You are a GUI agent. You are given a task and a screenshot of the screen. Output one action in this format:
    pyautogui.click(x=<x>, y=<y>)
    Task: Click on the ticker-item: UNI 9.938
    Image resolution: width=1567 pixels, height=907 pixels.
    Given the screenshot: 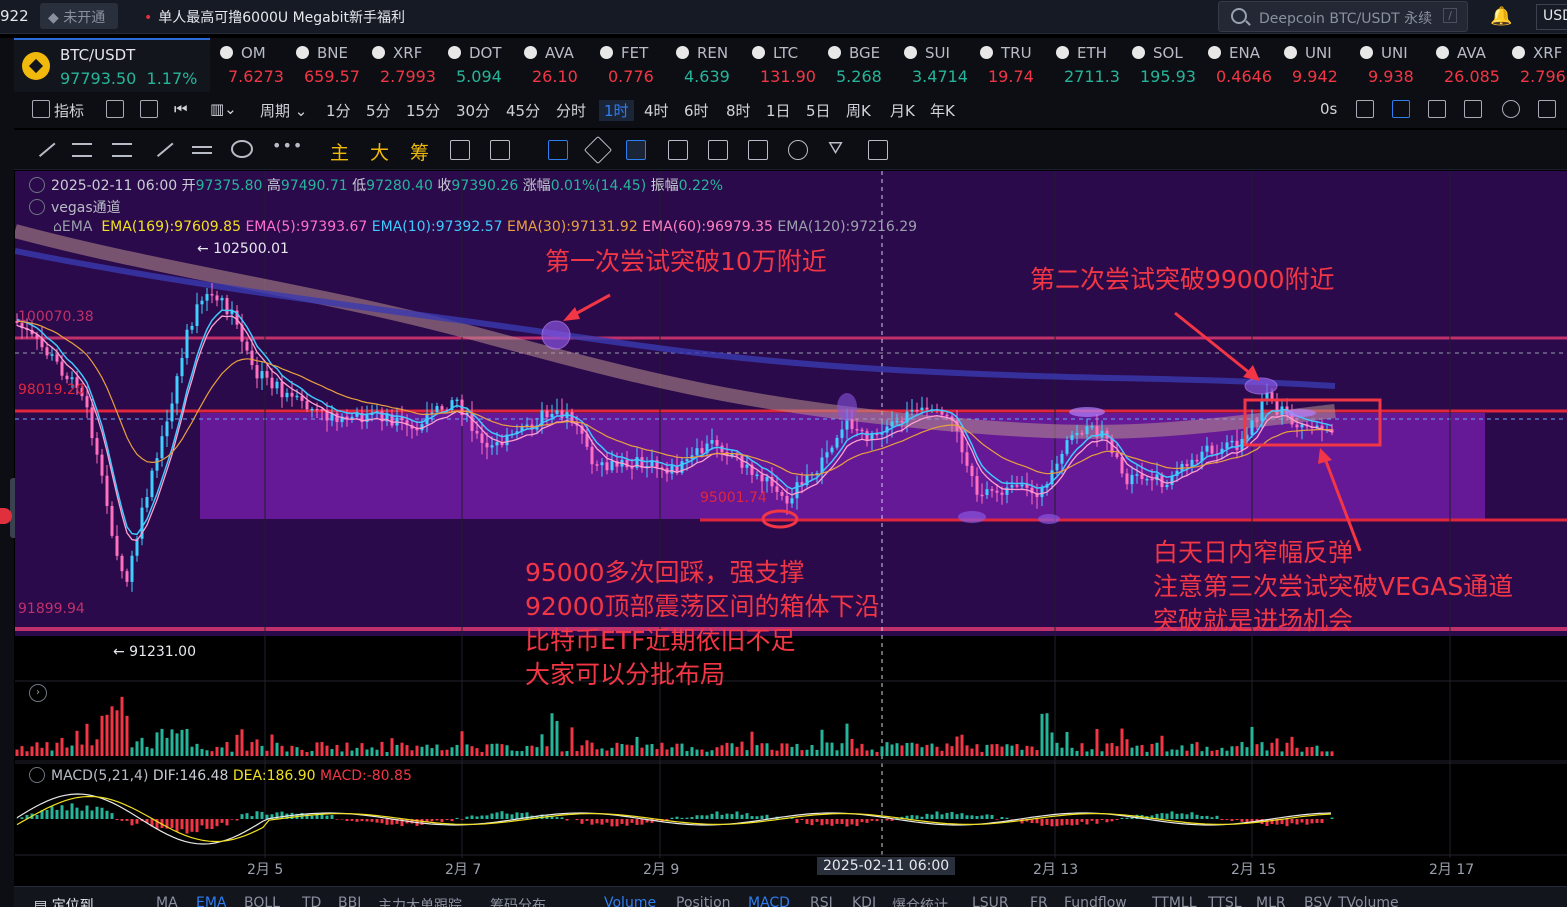 What is the action you would take?
    pyautogui.click(x=1397, y=65)
    